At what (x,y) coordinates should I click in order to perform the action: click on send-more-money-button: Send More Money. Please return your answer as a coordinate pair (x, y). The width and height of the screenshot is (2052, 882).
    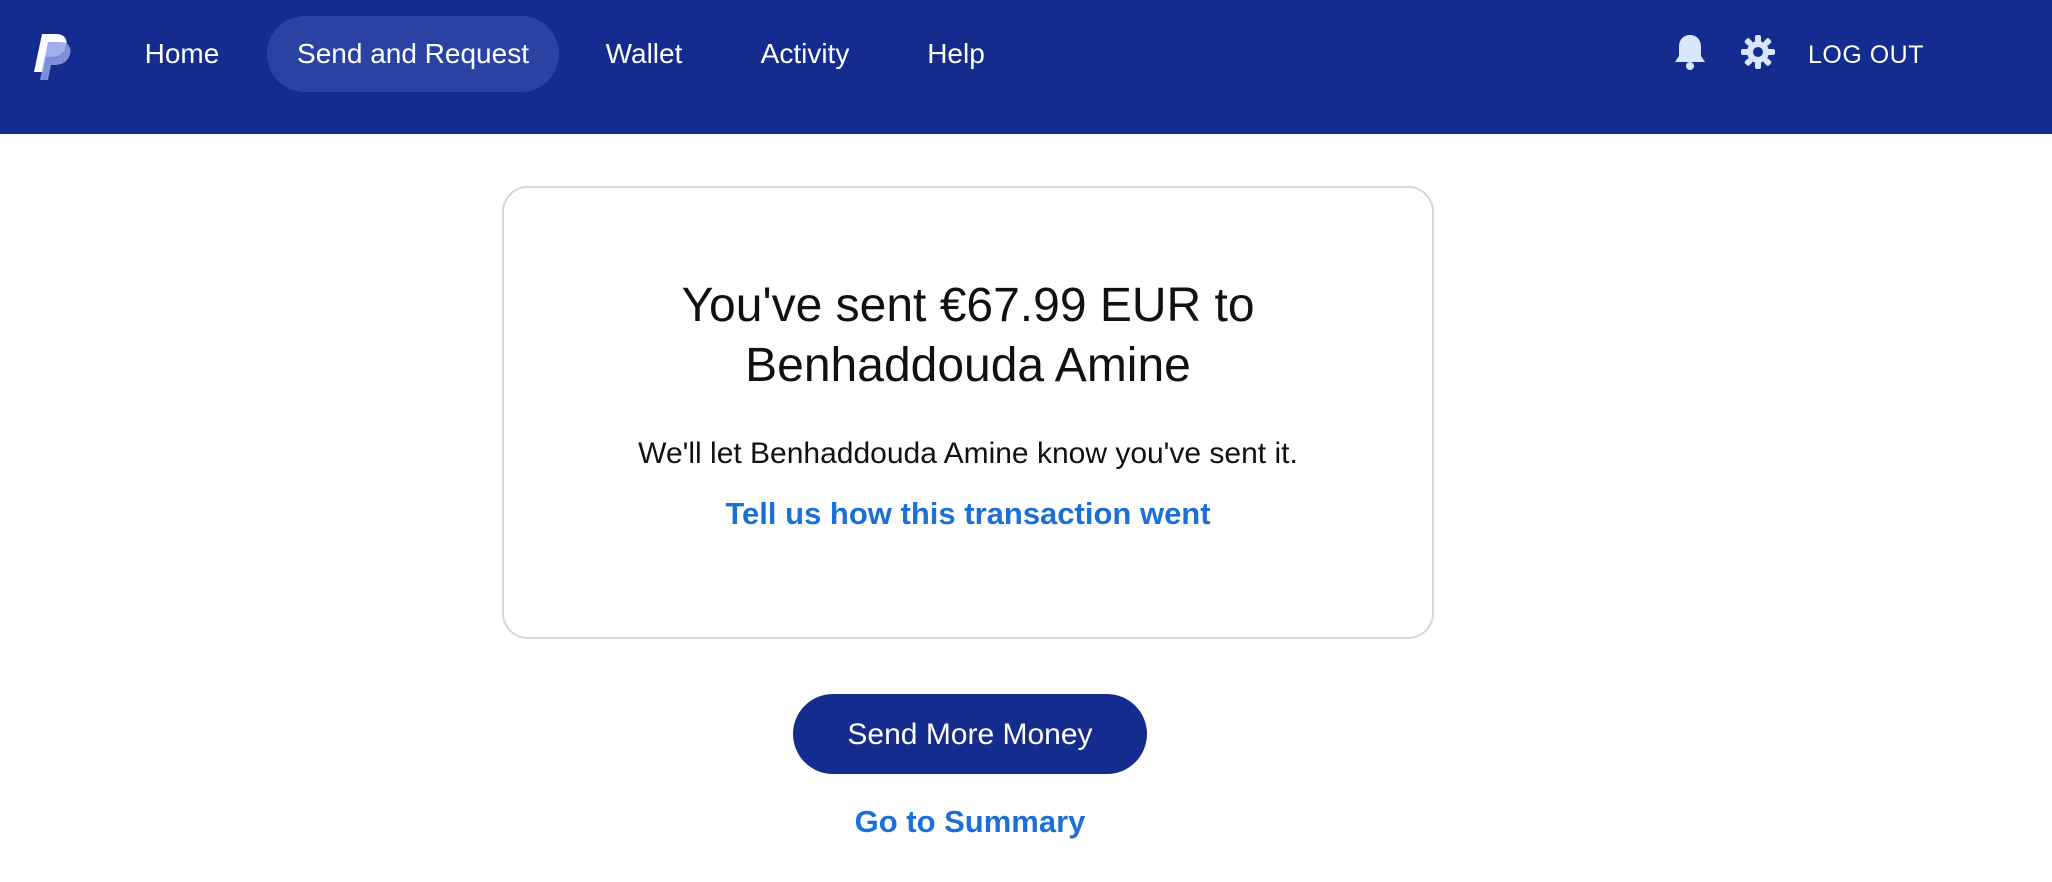
    Looking at the image, I should click on (970, 734).